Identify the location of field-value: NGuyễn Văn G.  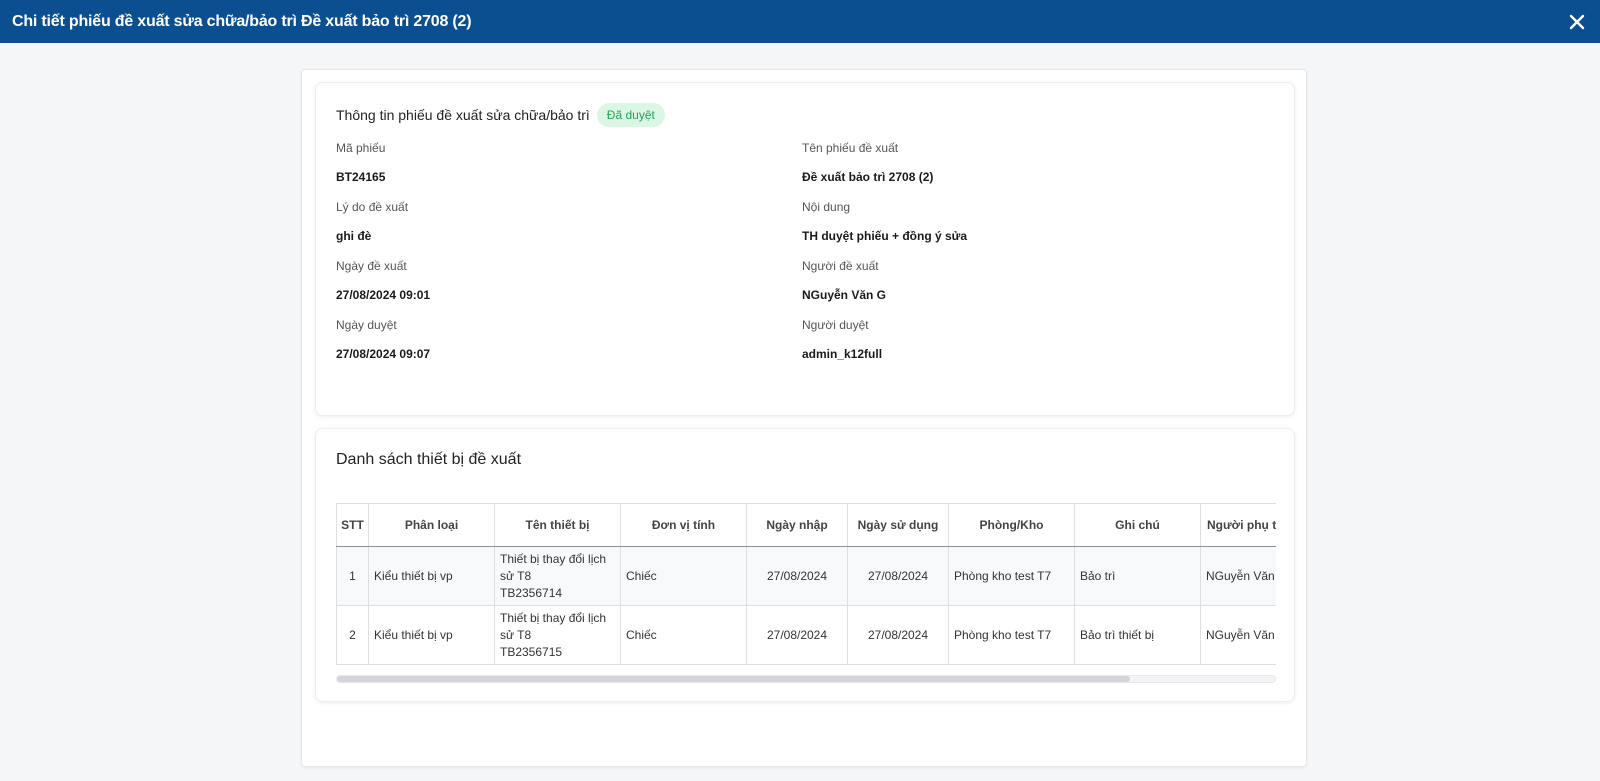
(844, 295).